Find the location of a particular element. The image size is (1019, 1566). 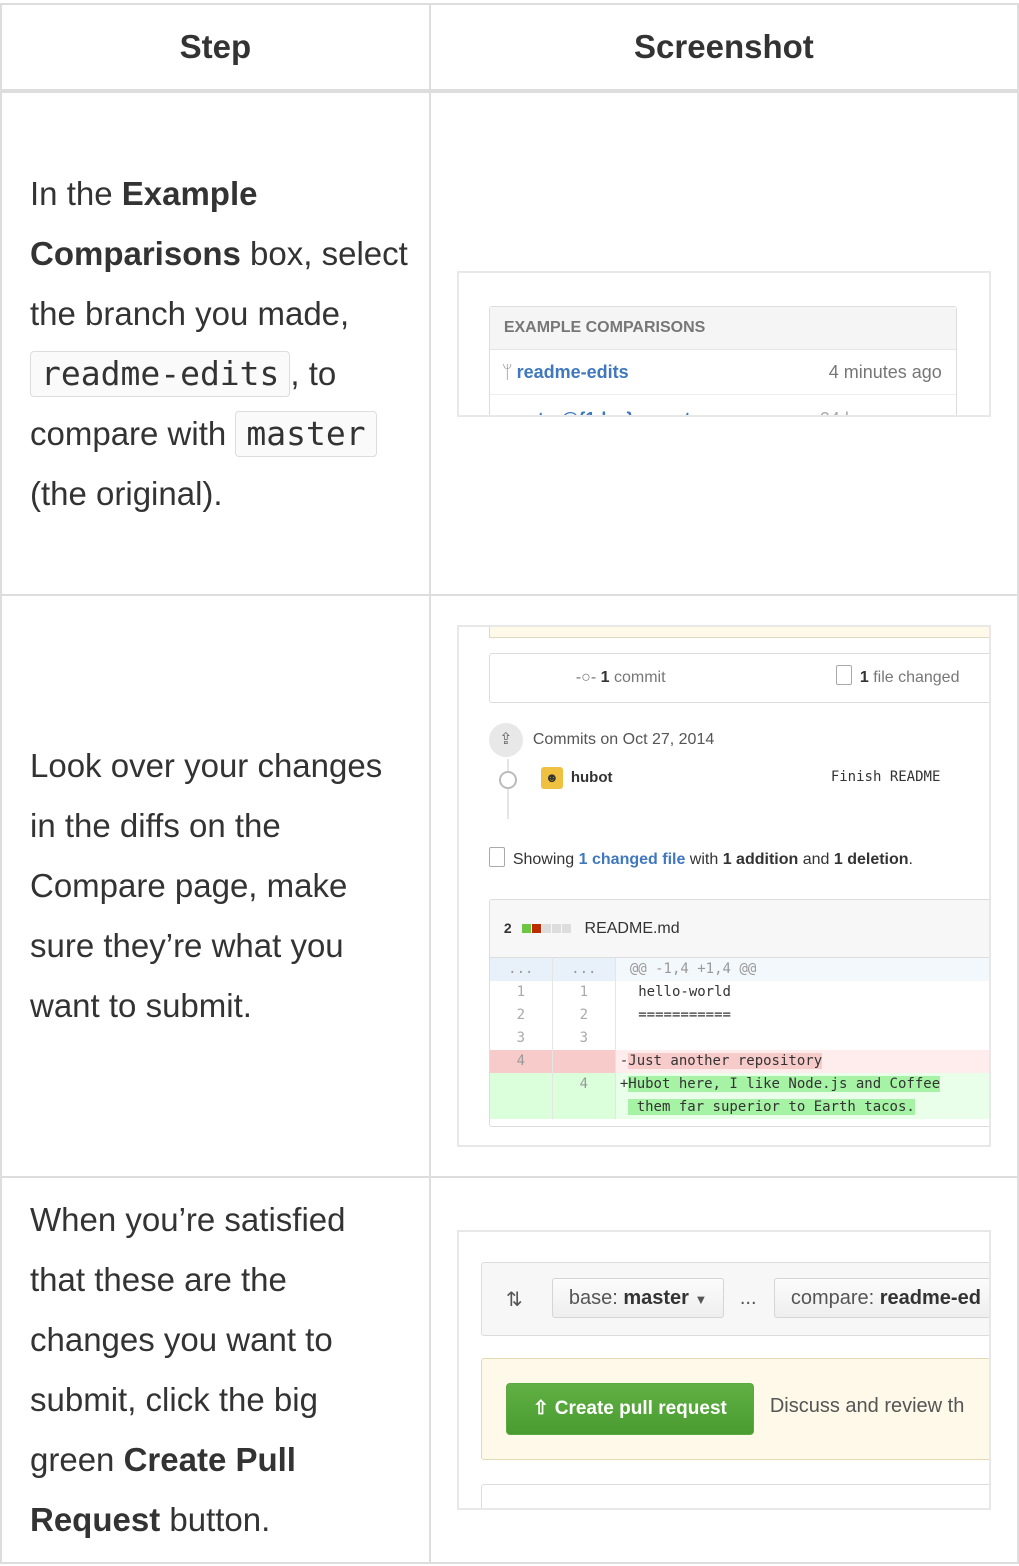

line-number-old: 1 is located at coordinates (521, 992).